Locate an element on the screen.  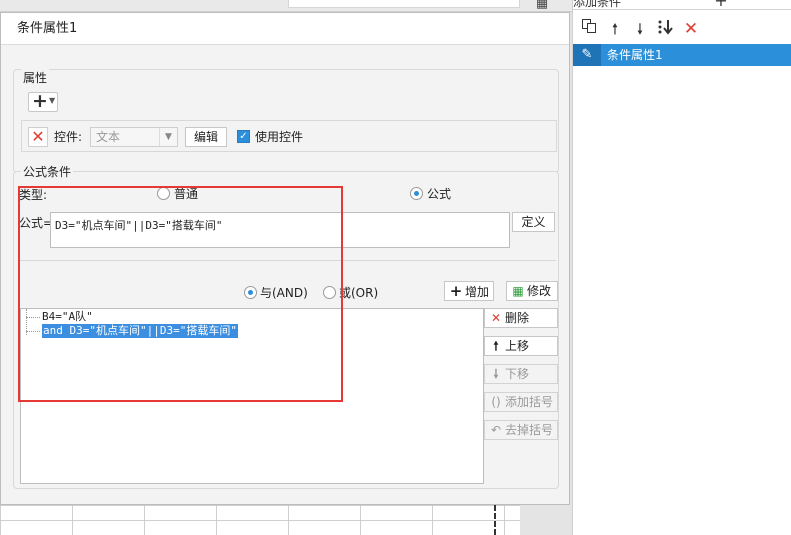
modify-condition-button: ▦ 修改 is located at coordinates (532, 291).